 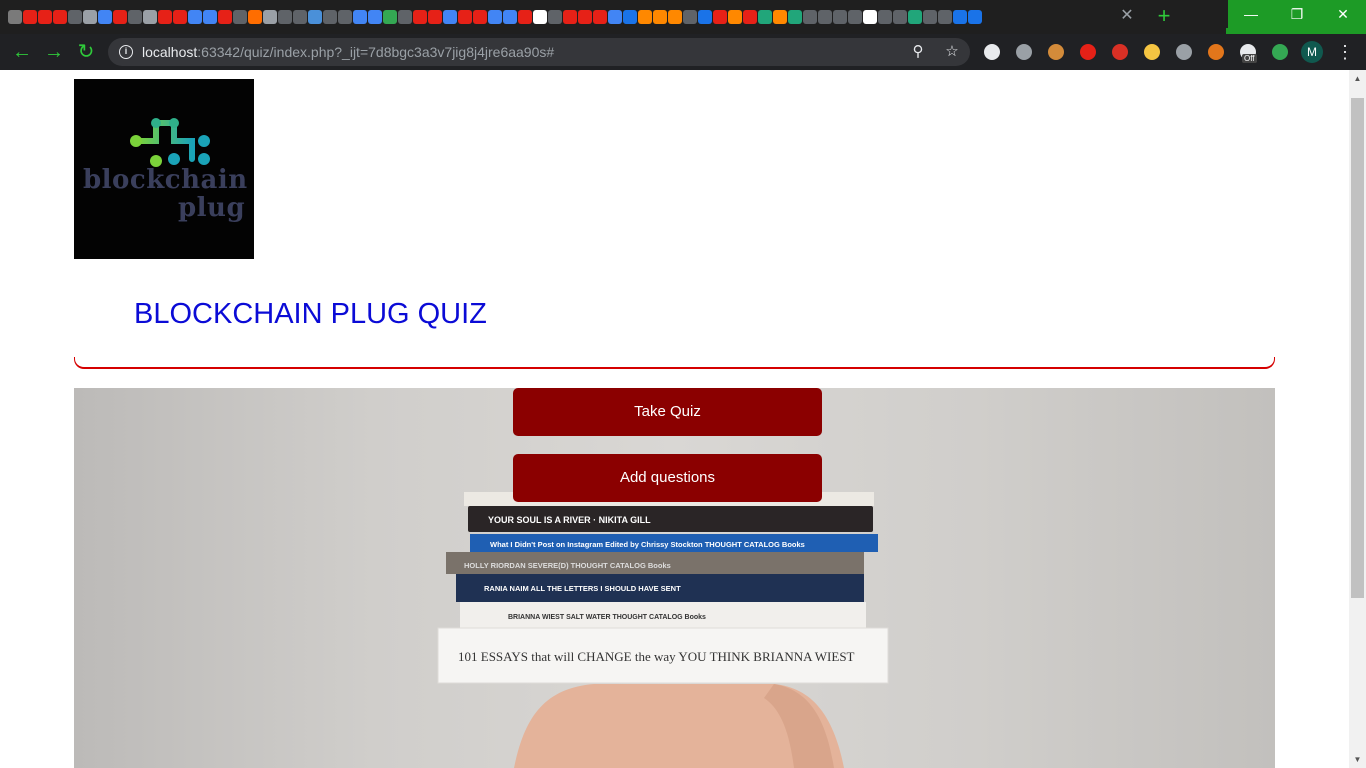 What do you see at coordinates (1357, 78) in the screenshot?
I see `scroll-up-arrow-icon: ▲` at bounding box center [1357, 78].